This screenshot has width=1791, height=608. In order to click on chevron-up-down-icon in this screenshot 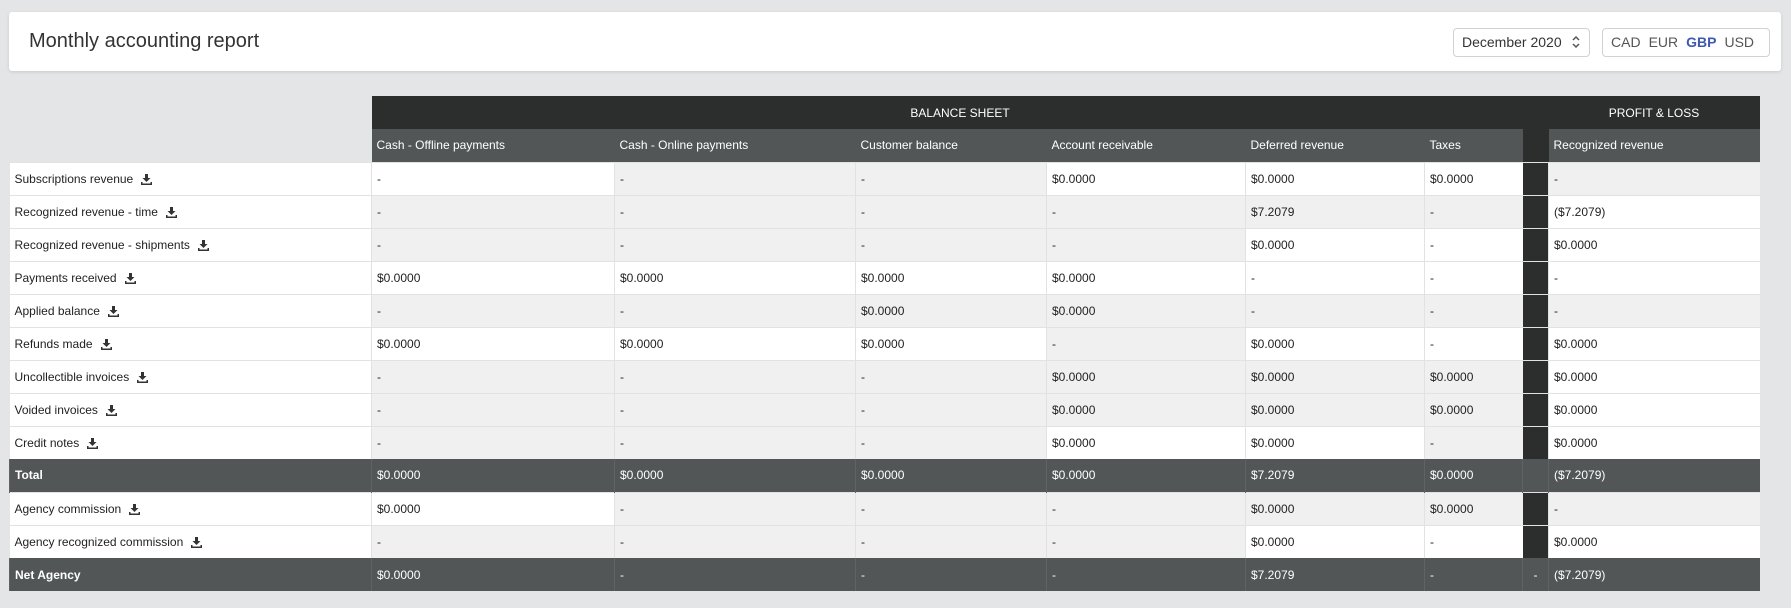, I will do `click(1576, 42)`.